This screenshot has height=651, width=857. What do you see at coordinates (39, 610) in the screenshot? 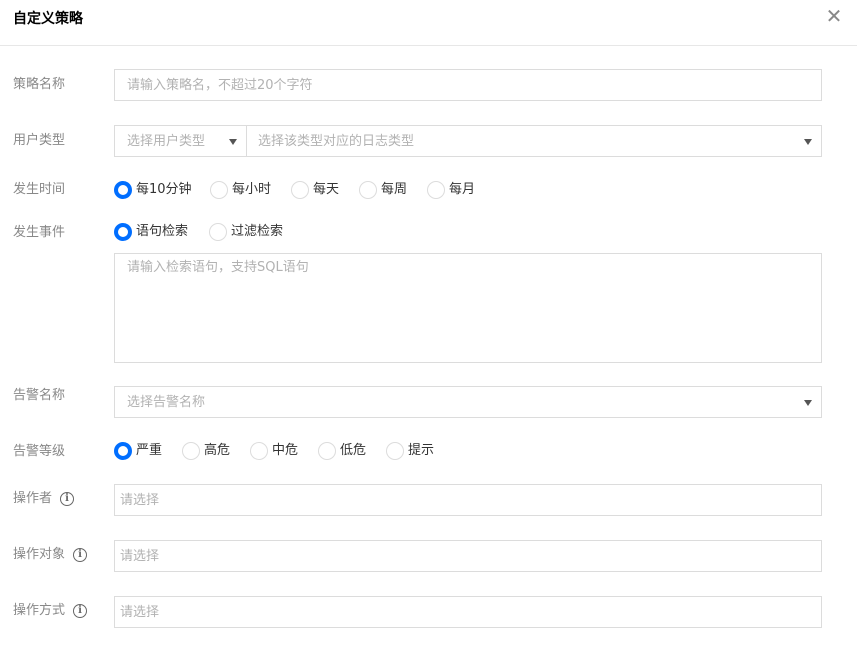
I see `op-method-label: 操作方式` at bounding box center [39, 610].